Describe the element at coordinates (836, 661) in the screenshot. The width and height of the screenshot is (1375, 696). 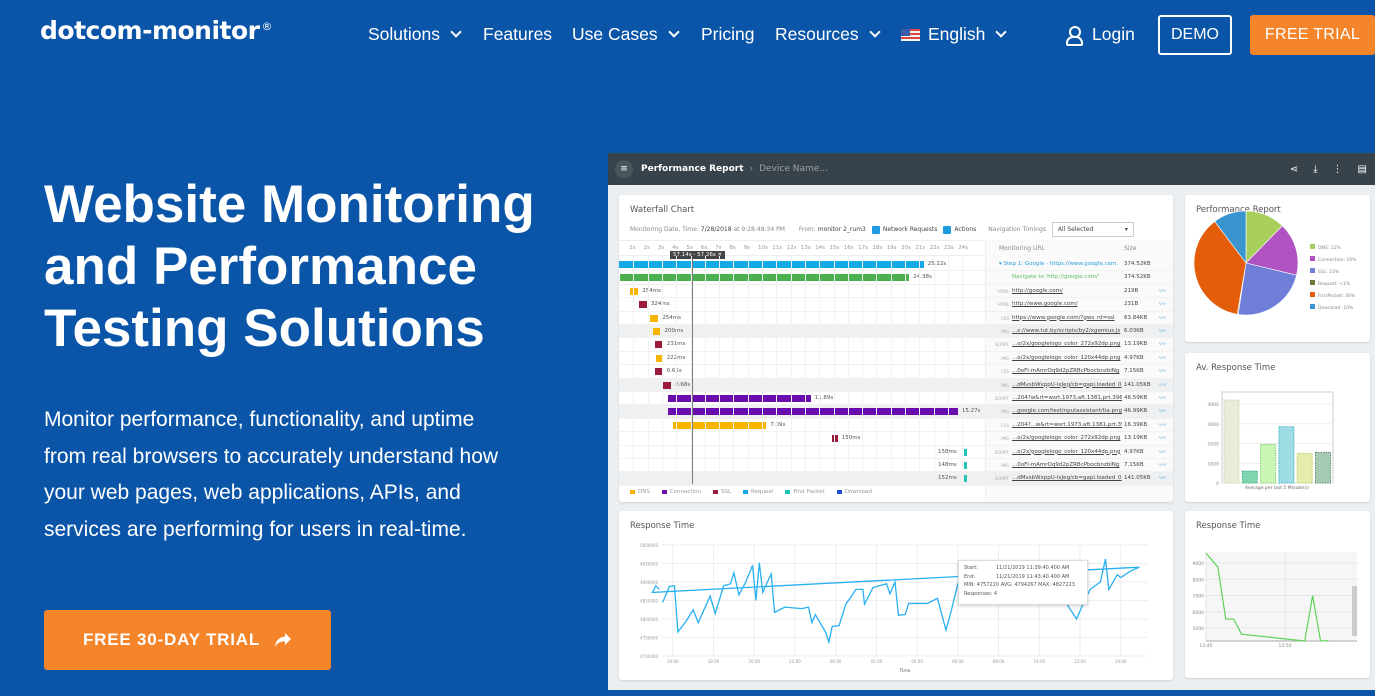
I see `x-tick: 00:00` at that location.